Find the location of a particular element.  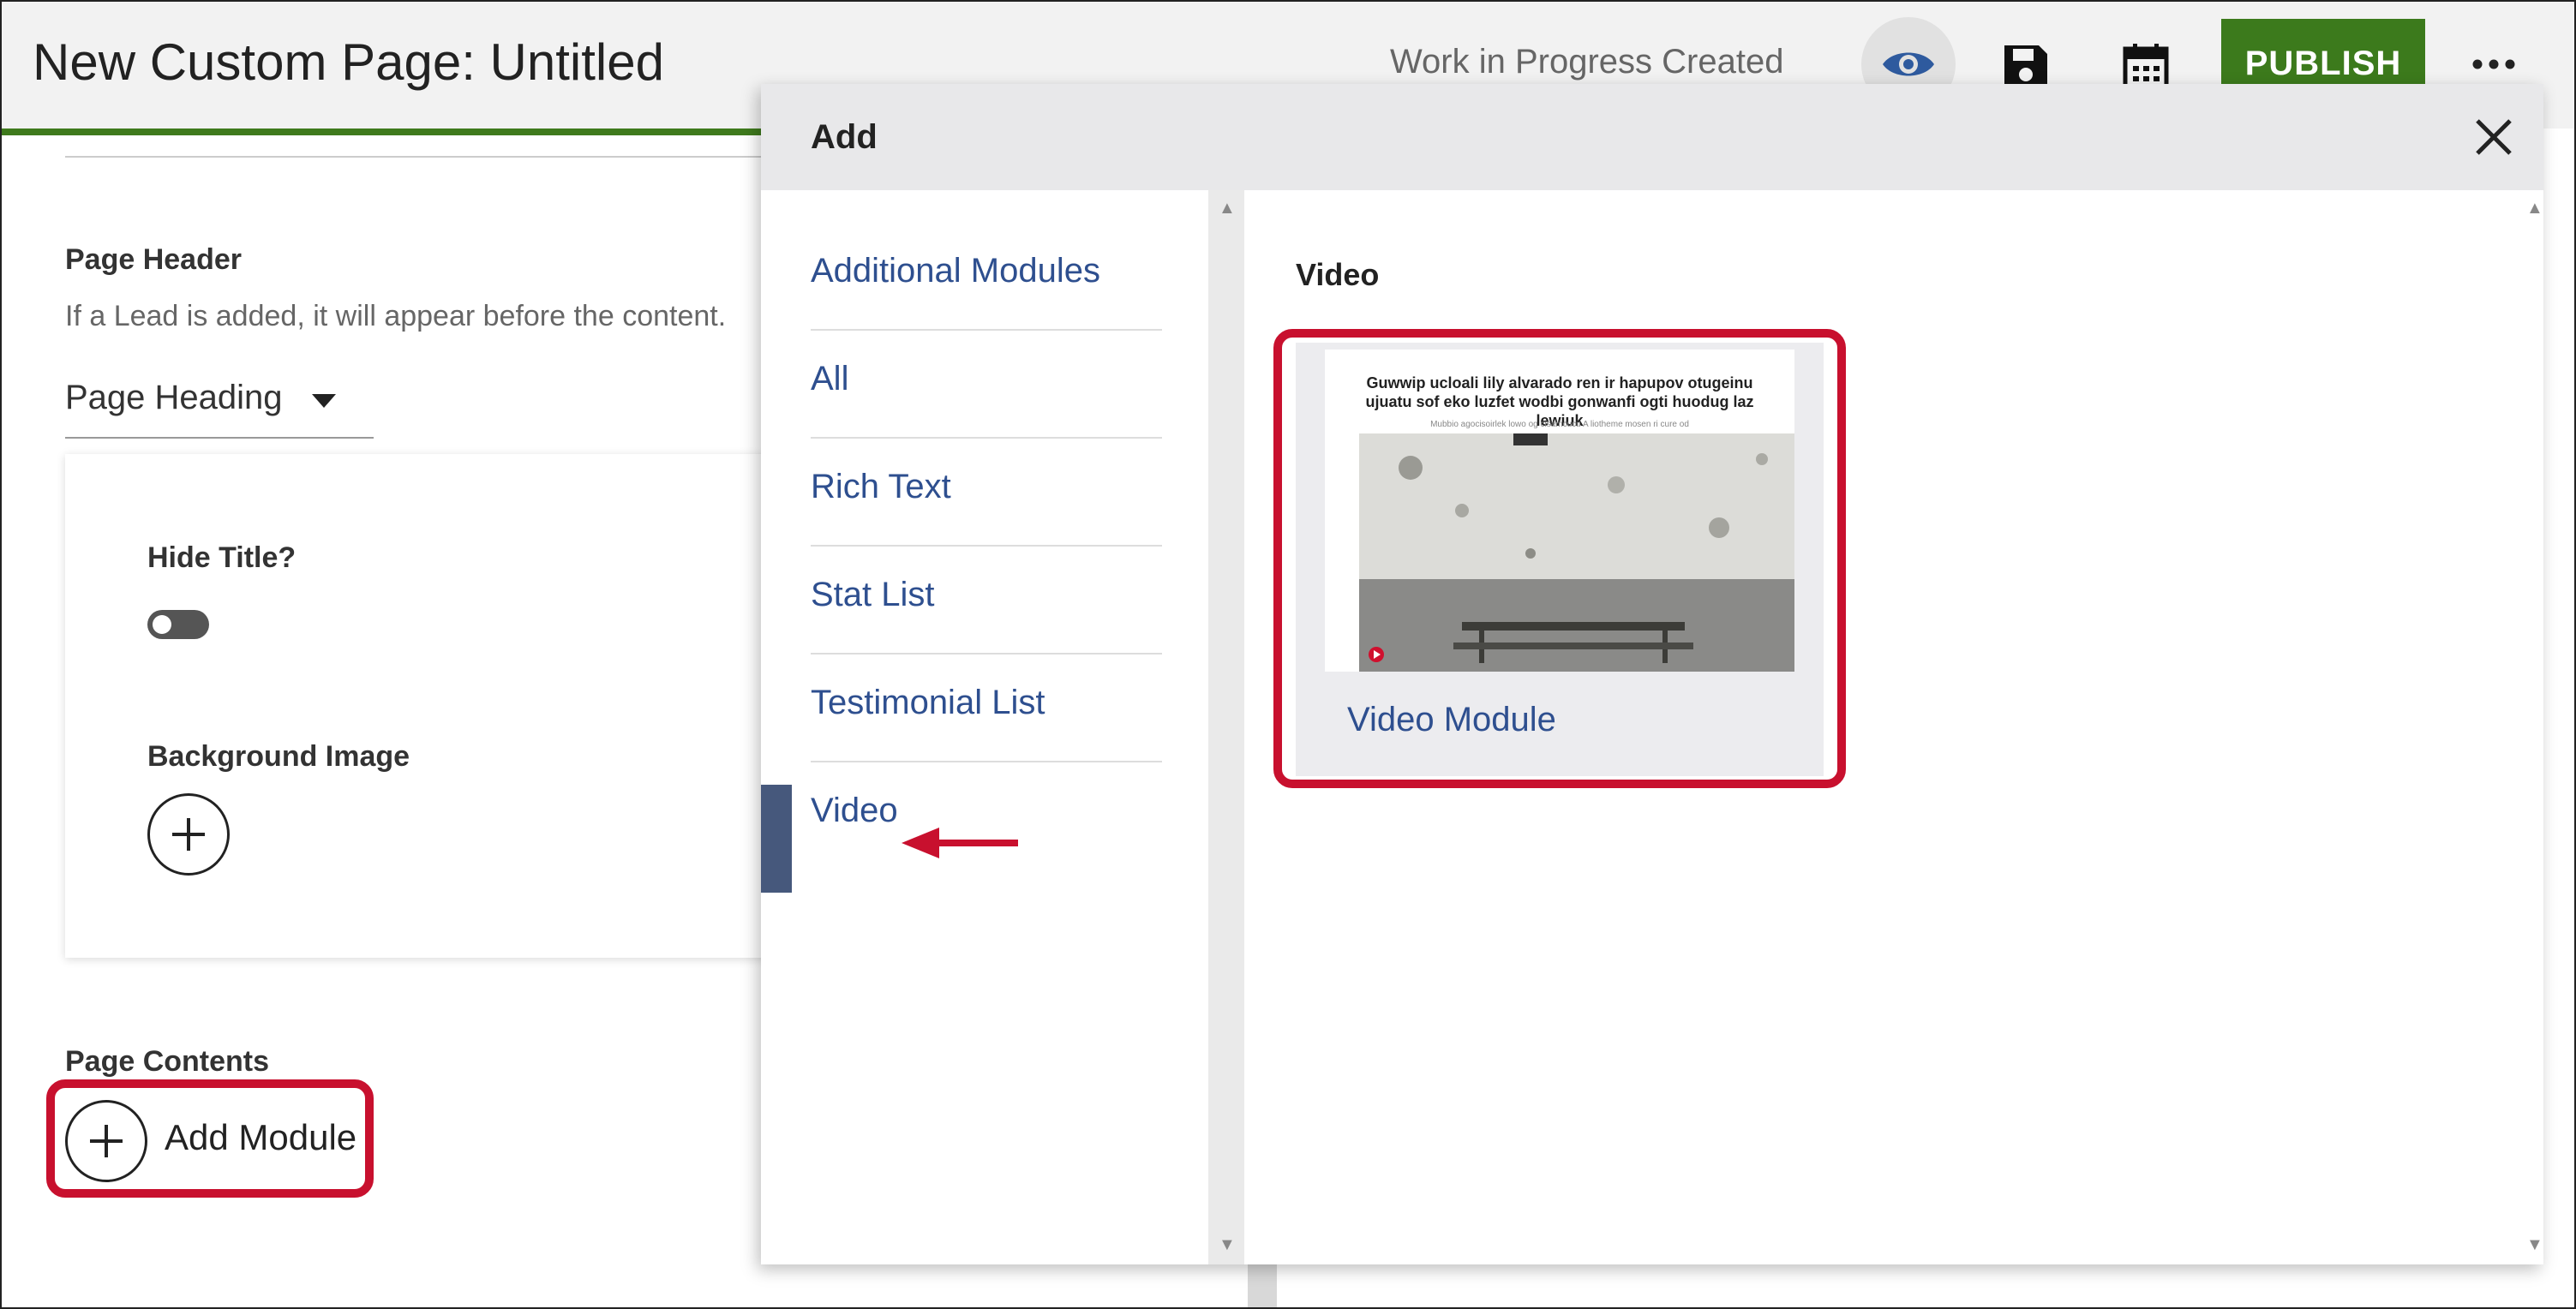

progress-underline is located at coordinates (387, 132).